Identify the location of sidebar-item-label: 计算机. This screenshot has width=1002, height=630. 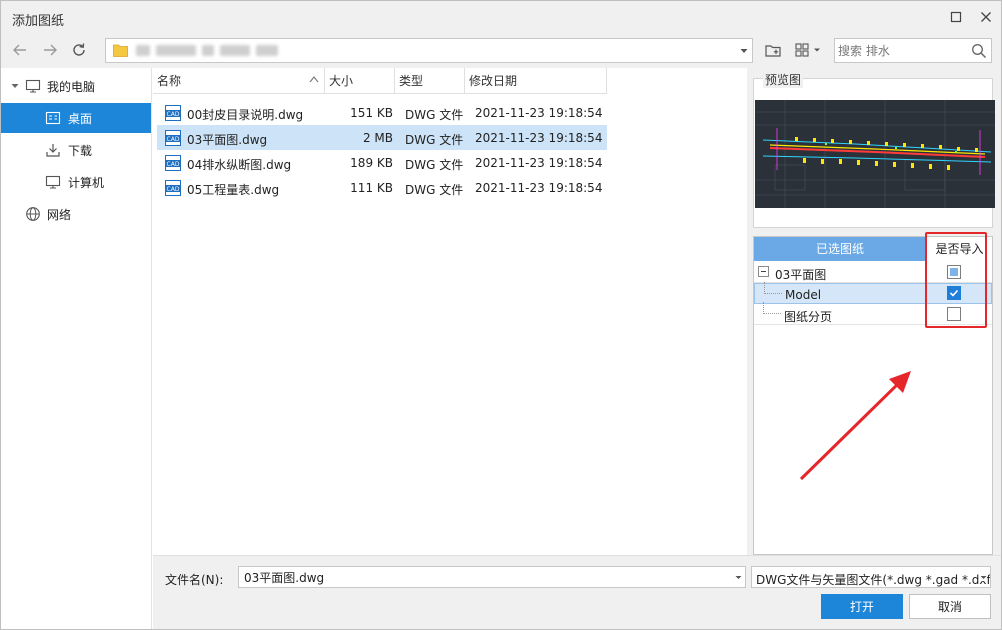
(86, 182).